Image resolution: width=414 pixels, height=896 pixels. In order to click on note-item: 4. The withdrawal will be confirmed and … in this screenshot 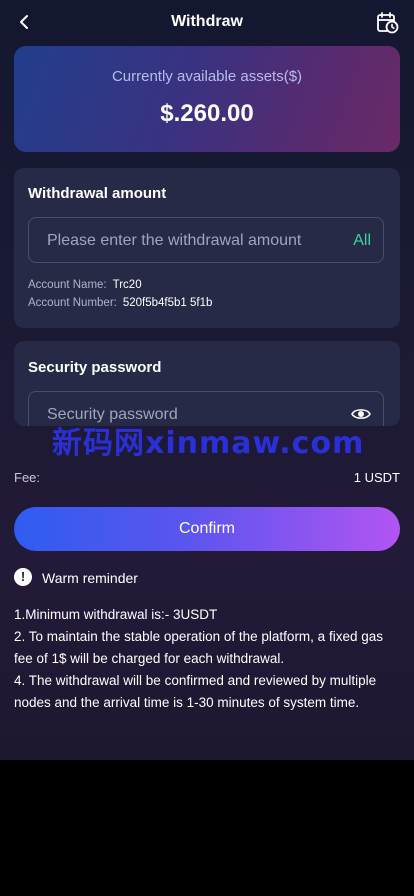, I will do `click(195, 691)`.